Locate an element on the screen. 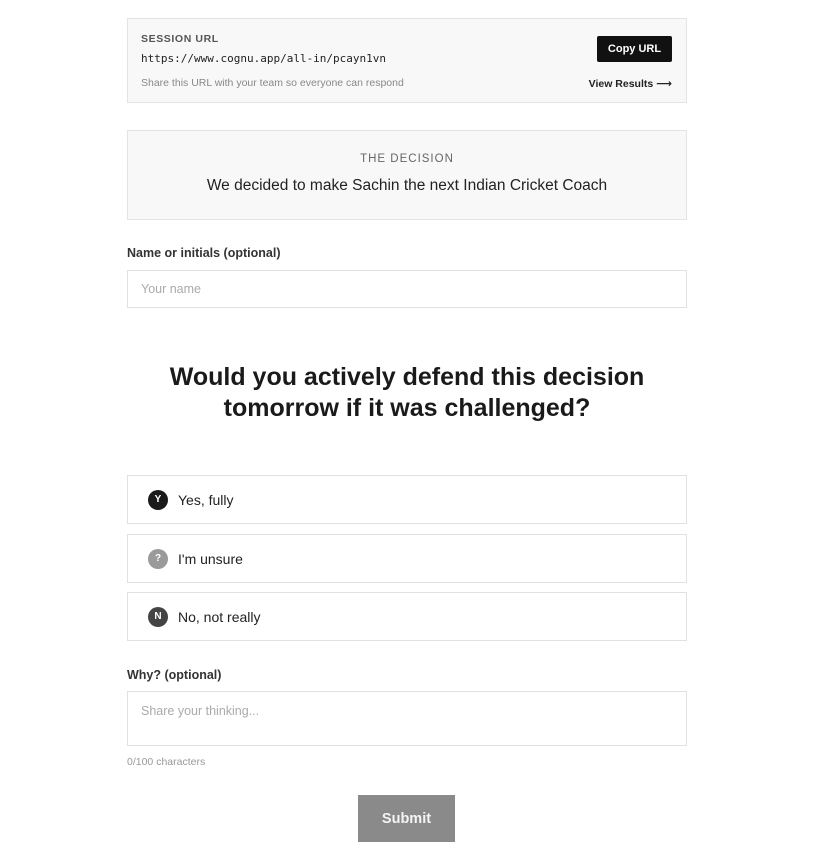 This screenshot has width=837, height=855. option-yes: Y Yes, fully is located at coordinates (407, 499).